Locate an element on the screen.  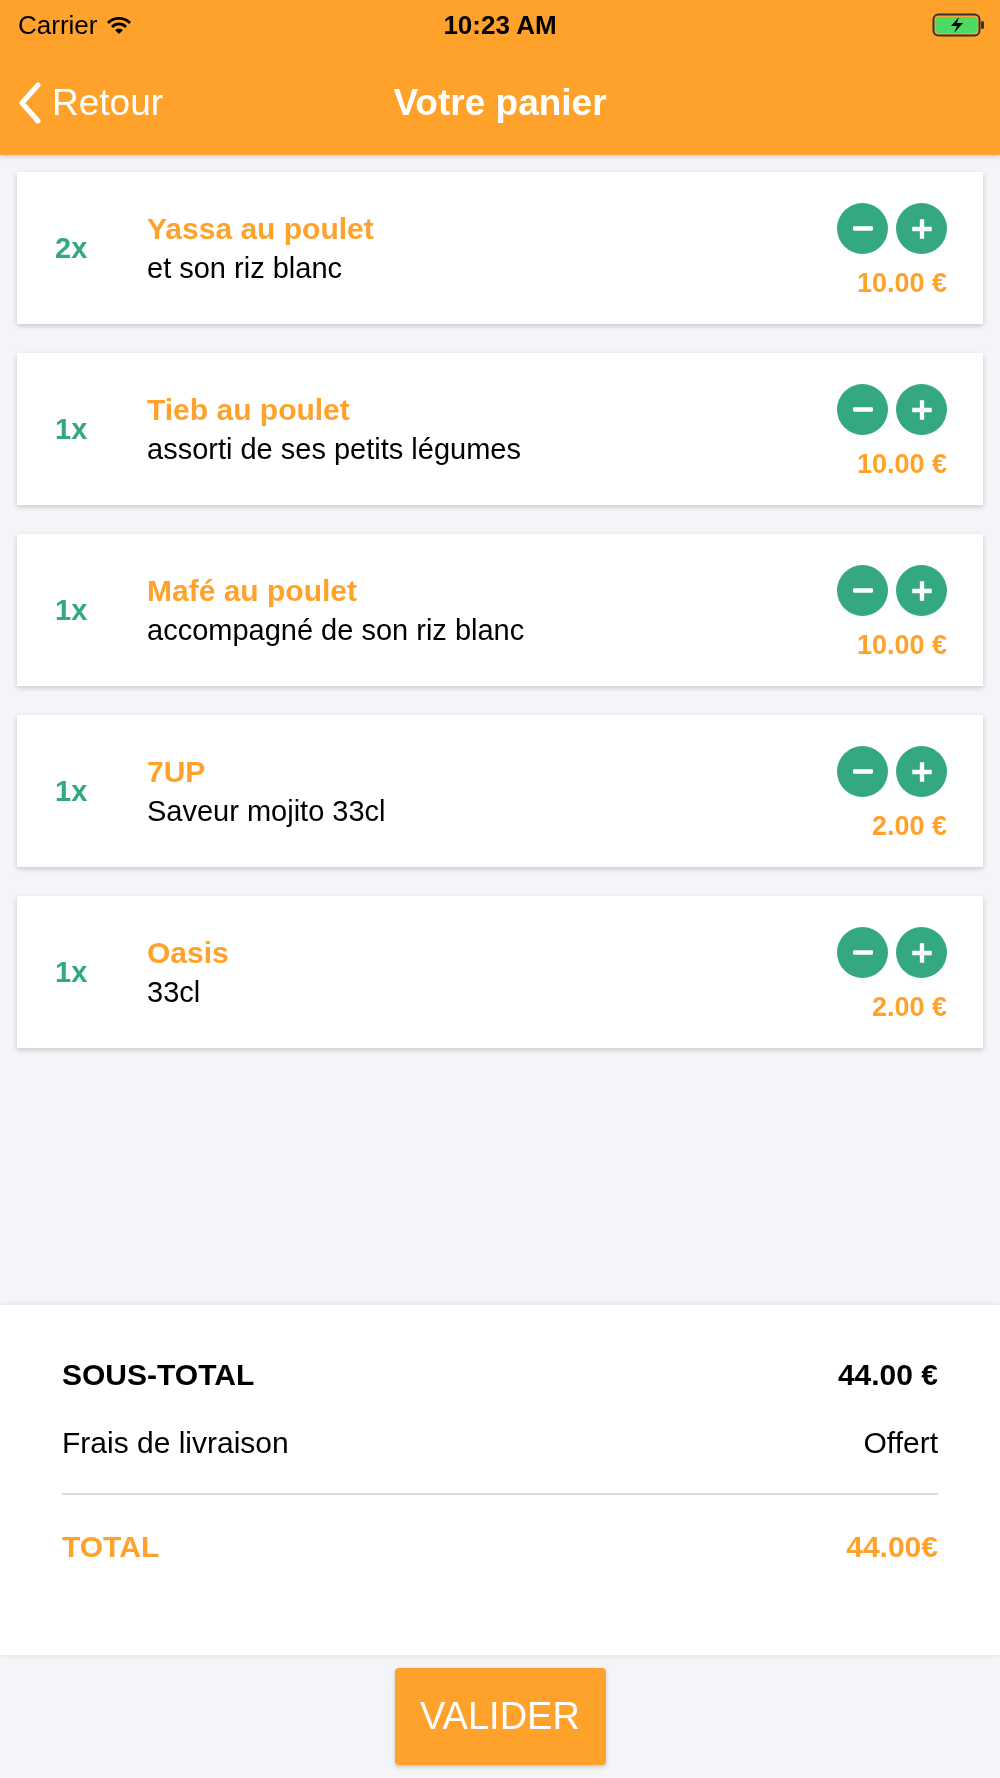
item-description: 33cl is located at coordinates (174, 992).